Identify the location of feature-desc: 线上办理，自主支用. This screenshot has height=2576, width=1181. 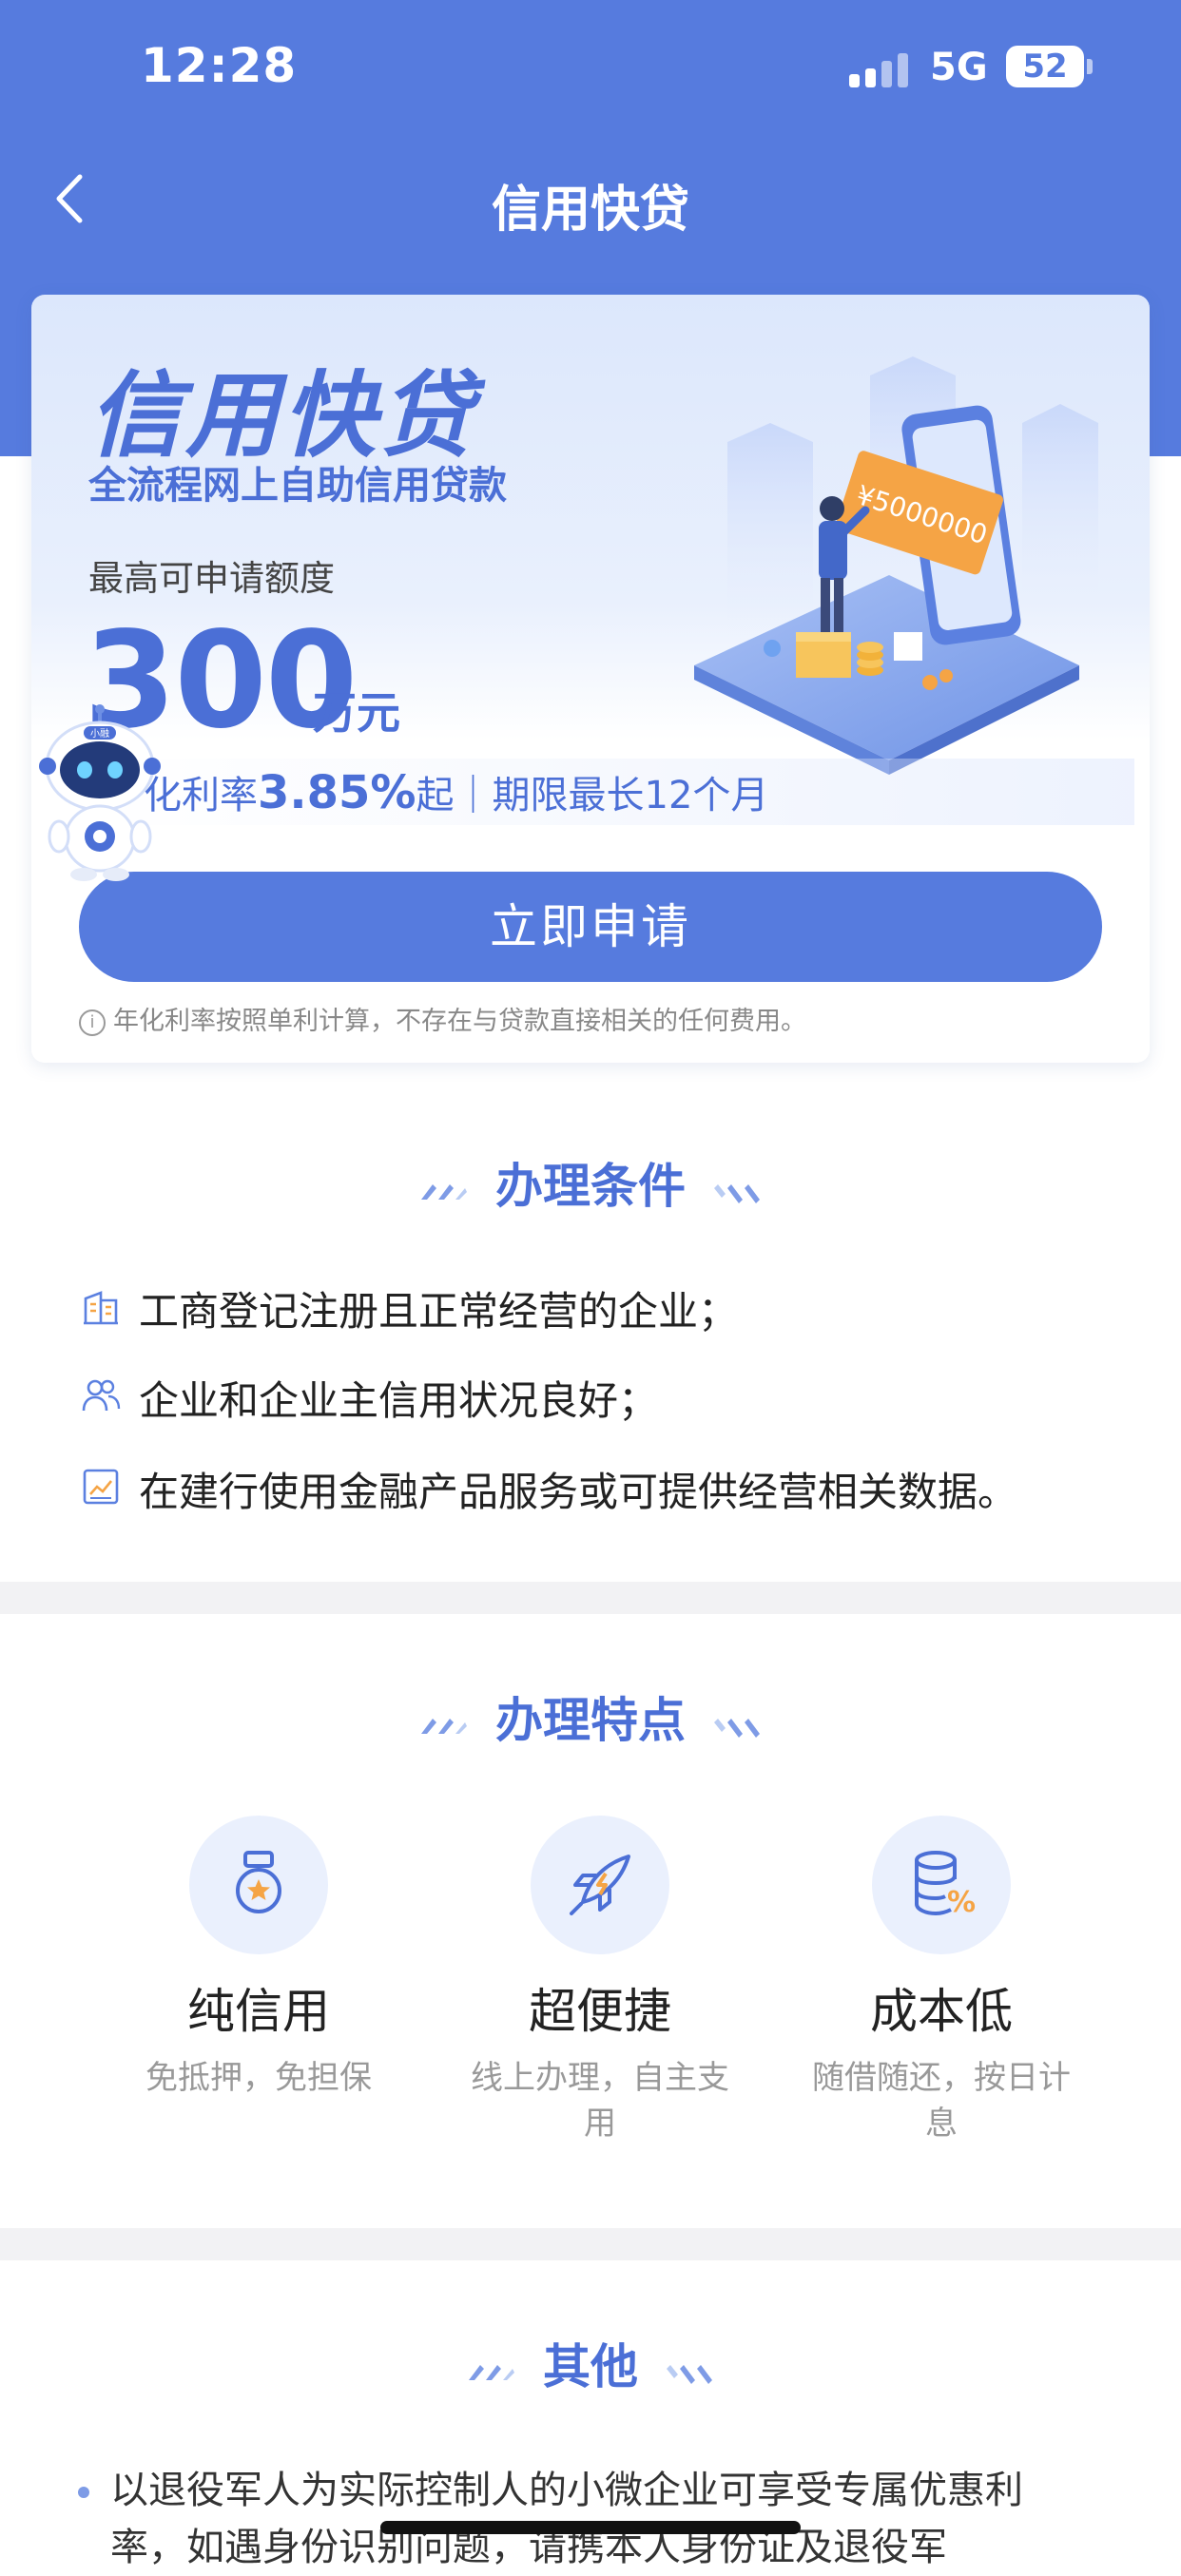
(600, 2101).